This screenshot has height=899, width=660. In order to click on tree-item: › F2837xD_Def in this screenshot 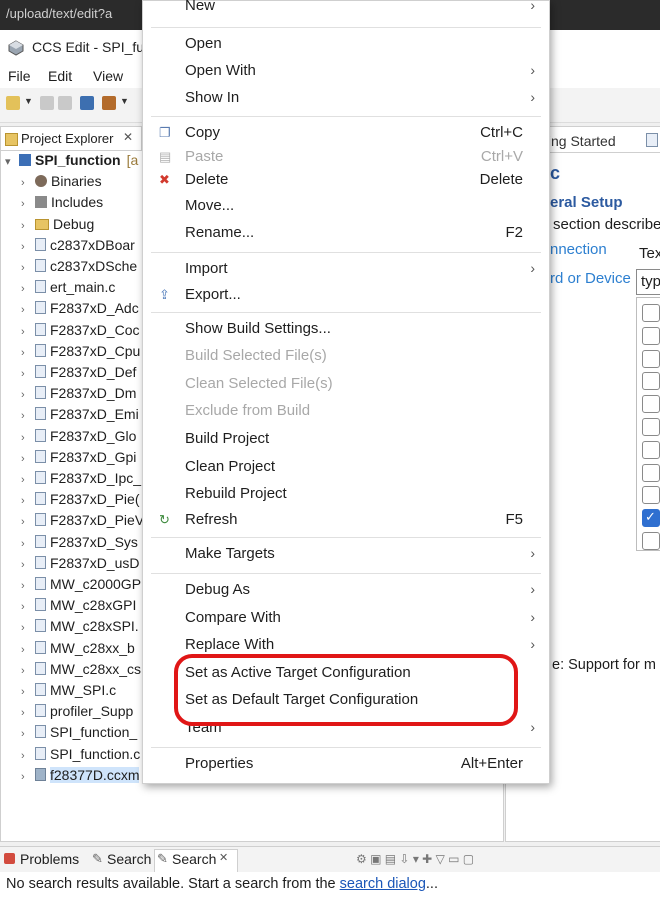, I will do `click(78, 374)`.